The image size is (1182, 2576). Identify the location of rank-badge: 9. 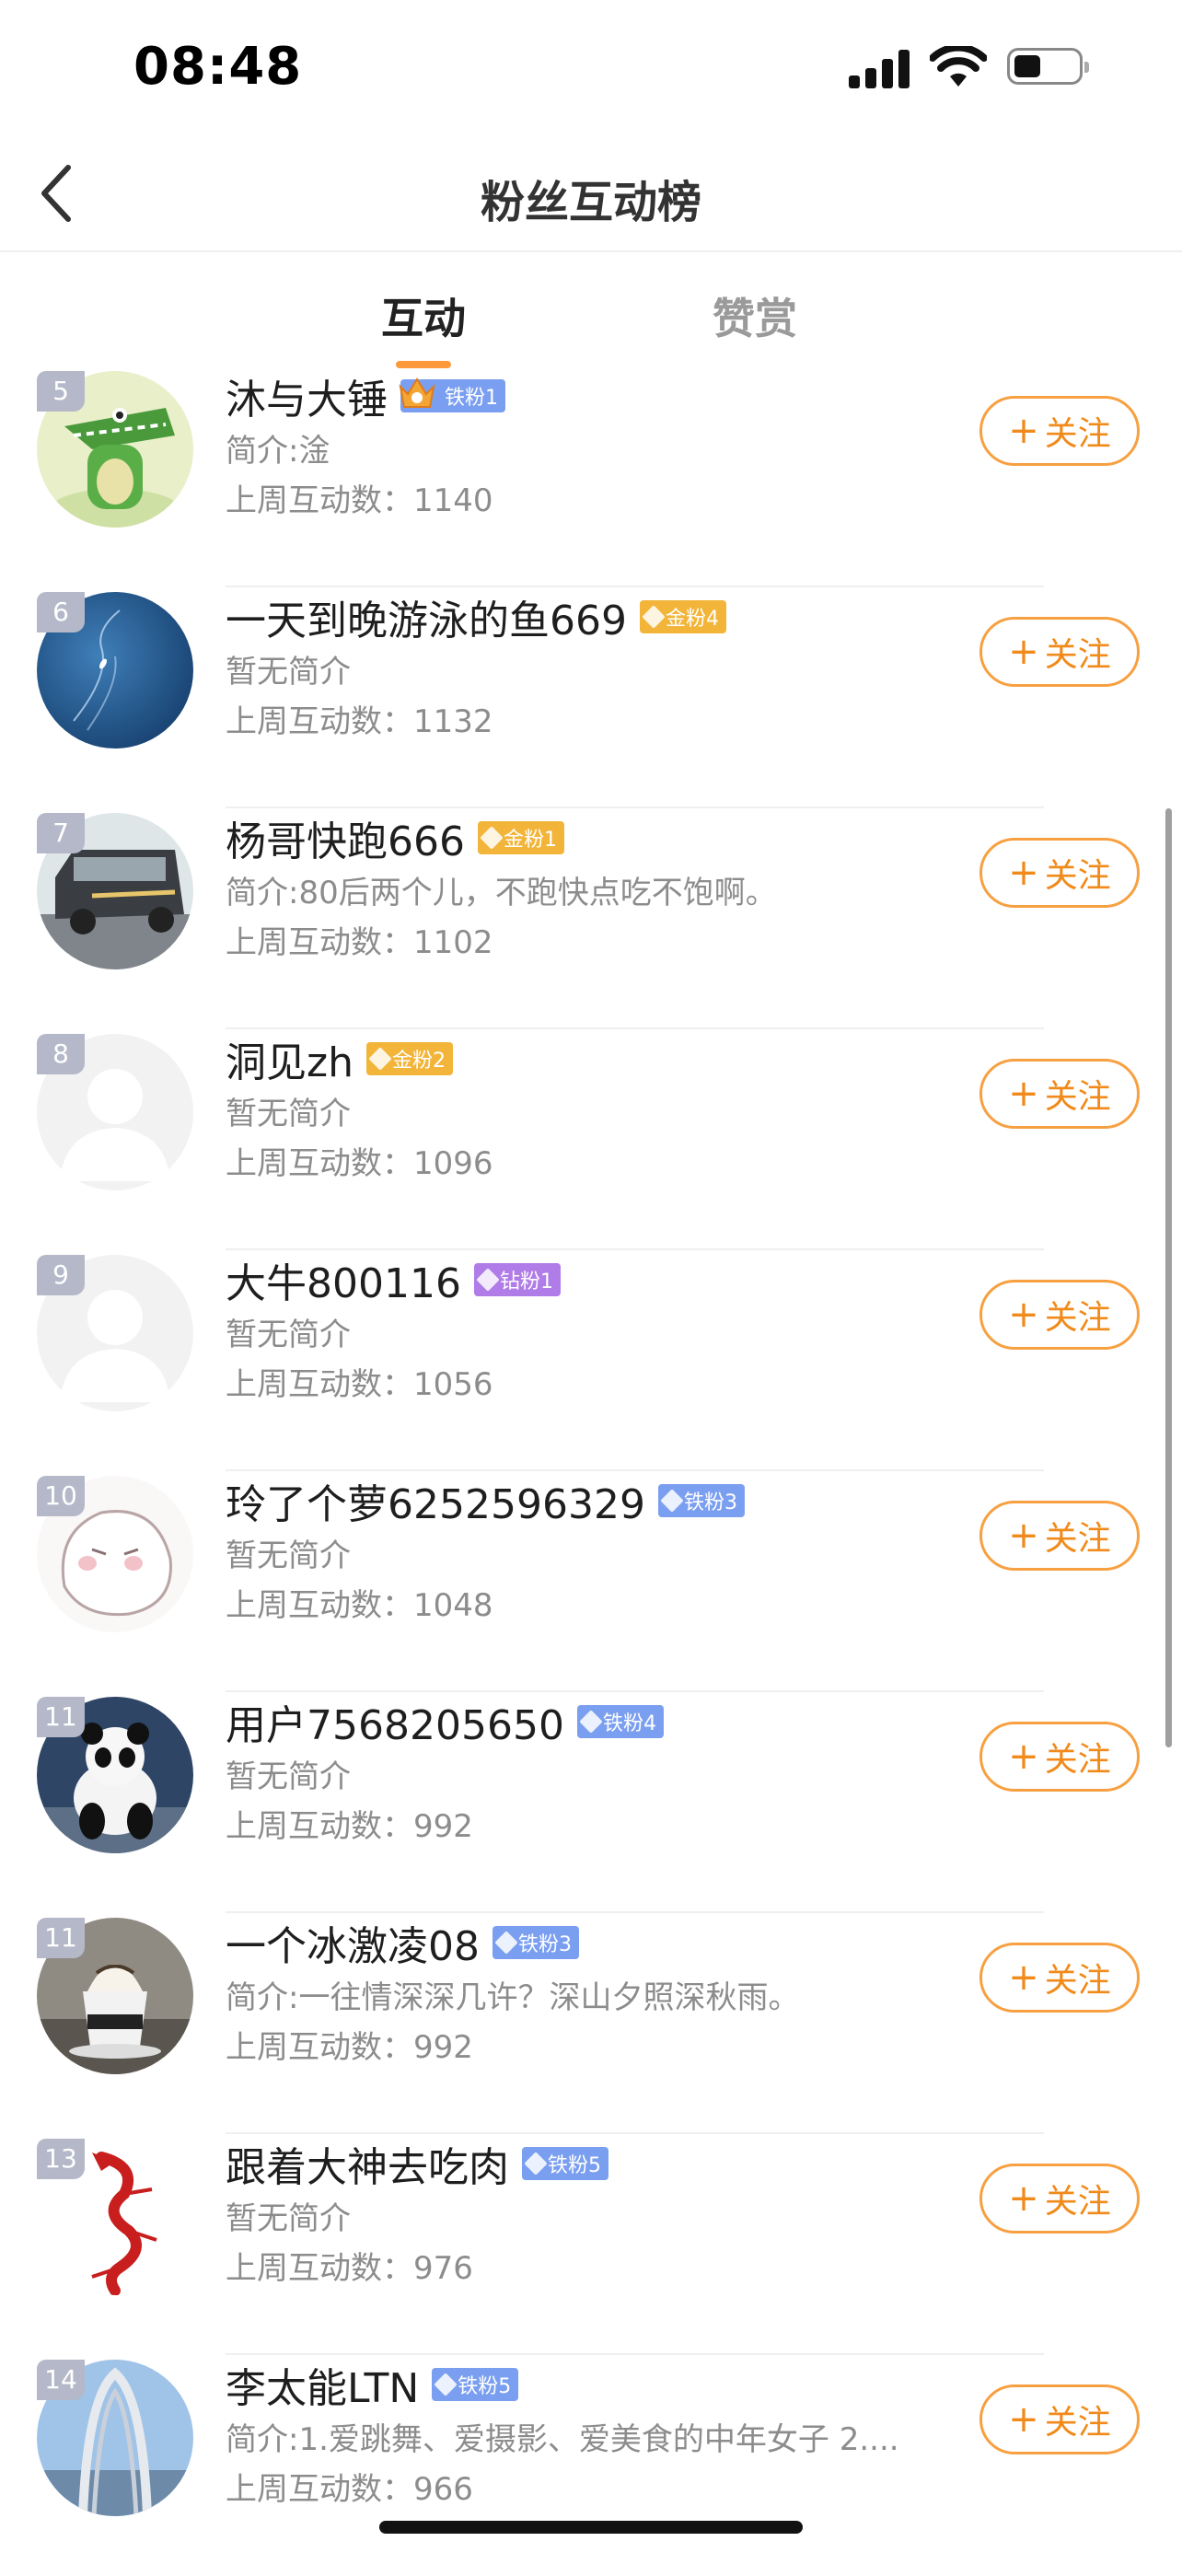
(61, 1275).